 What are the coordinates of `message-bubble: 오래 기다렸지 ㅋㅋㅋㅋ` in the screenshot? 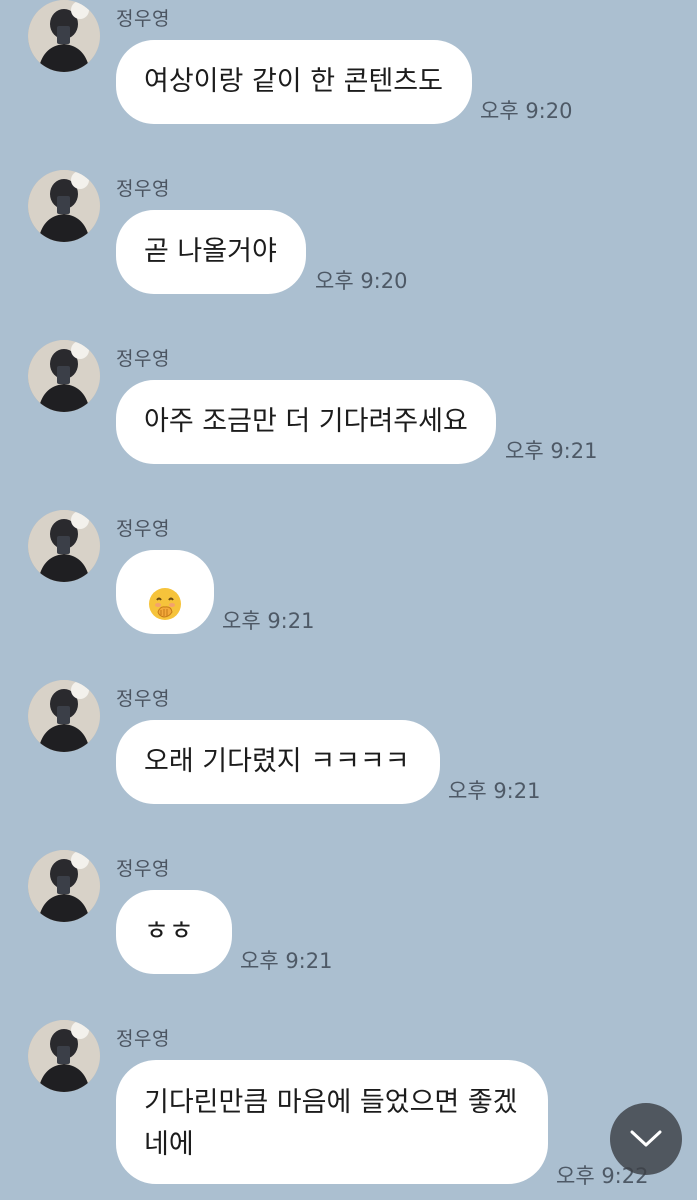 It's located at (278, 762).